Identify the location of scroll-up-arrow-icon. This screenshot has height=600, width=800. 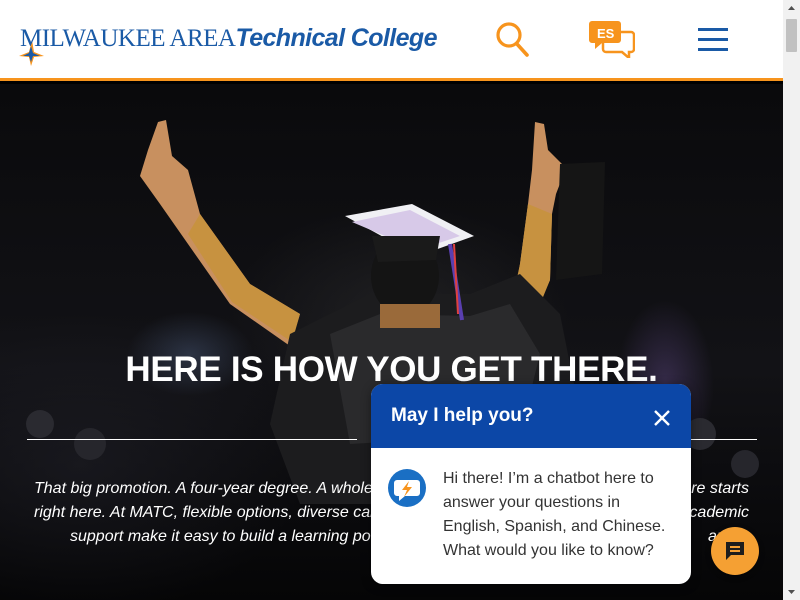
(791, 8).